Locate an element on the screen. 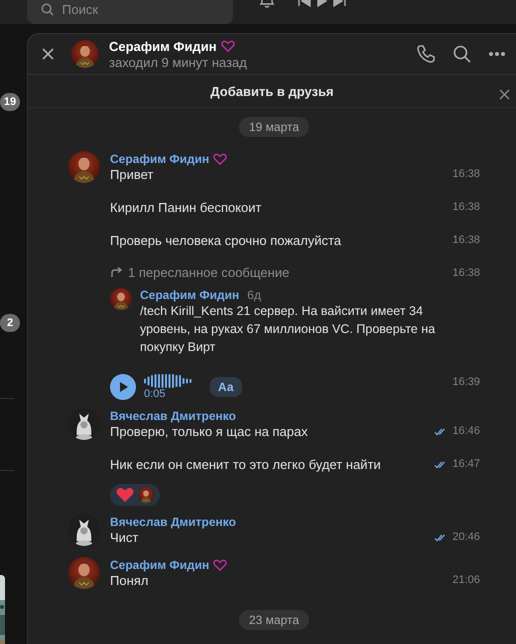 This screenshot has height=644, width=516. date-separator: 23 марта is located at coordinates (274, 620).